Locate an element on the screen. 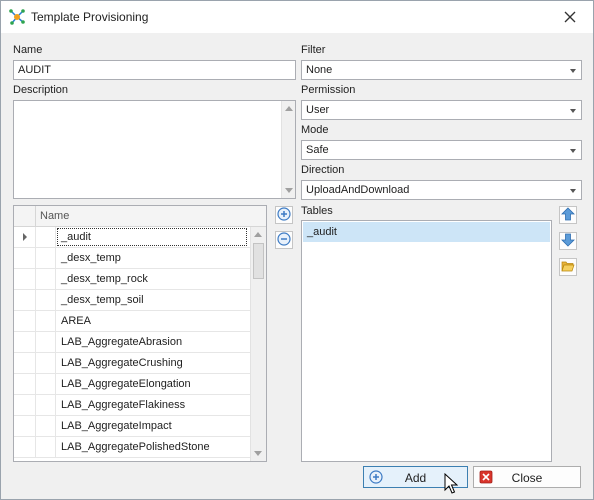  name-label: Name is located at coordinates (28, 50).